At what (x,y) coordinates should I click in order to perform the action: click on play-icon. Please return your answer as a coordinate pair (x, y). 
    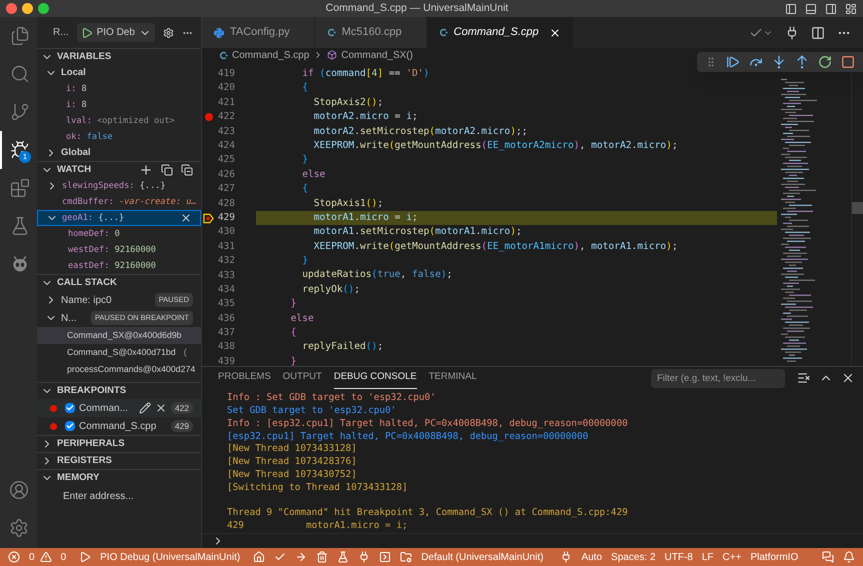
    Looking at the image, I should click on (85, 557).